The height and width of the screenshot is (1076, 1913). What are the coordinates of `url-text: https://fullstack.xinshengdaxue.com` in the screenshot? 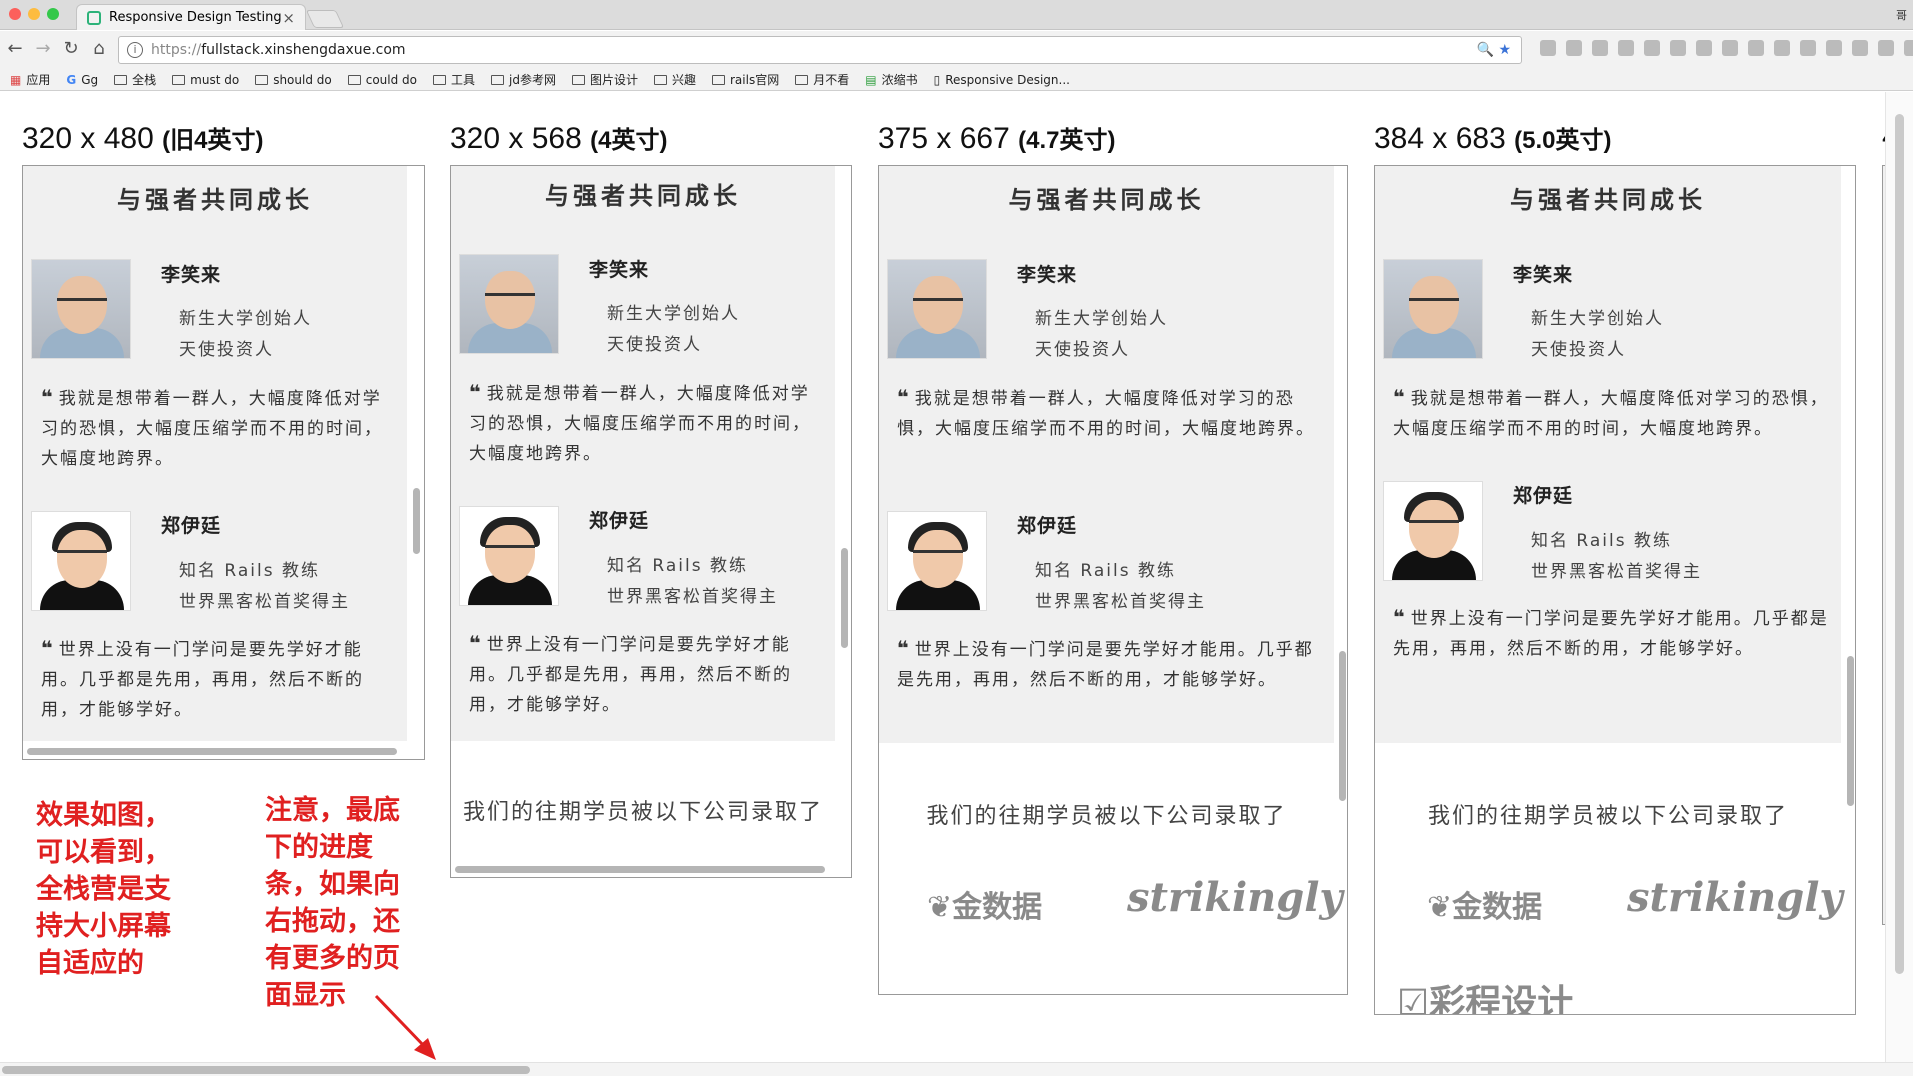 It's located at (278, 50).